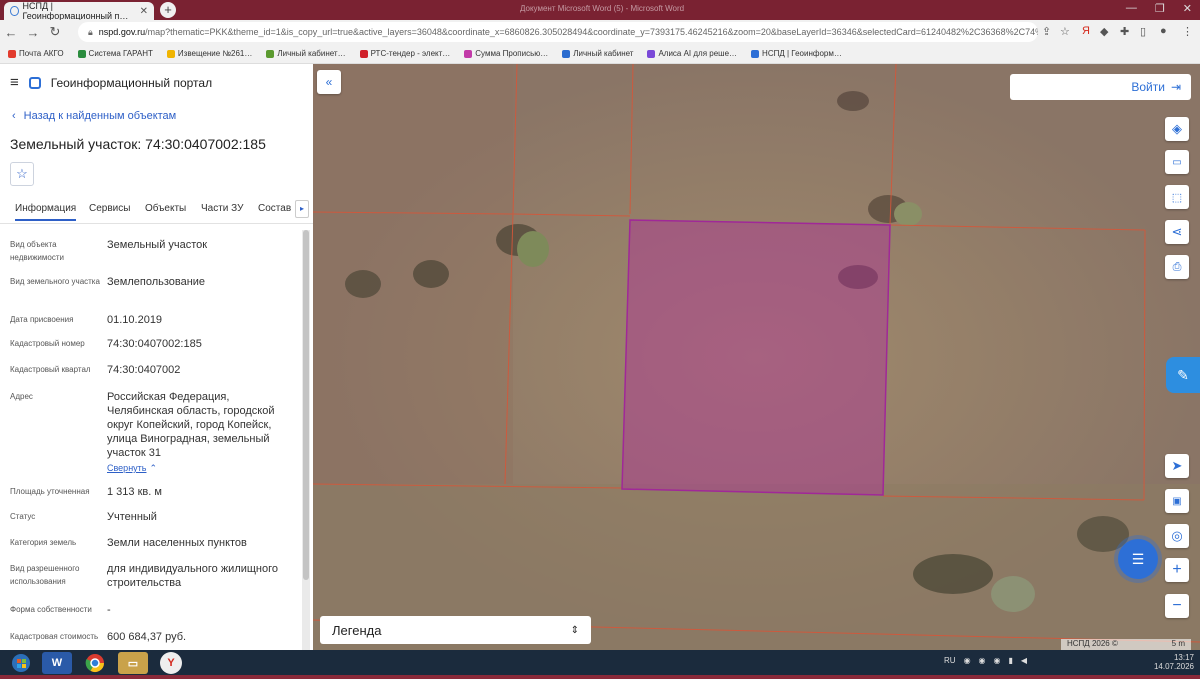 The width and height of the screenshot is (1200, 679). Describe the element at coordinates (54, 636) in the screenshot. I see `info-label: Кадастровая стоимость` at that location.